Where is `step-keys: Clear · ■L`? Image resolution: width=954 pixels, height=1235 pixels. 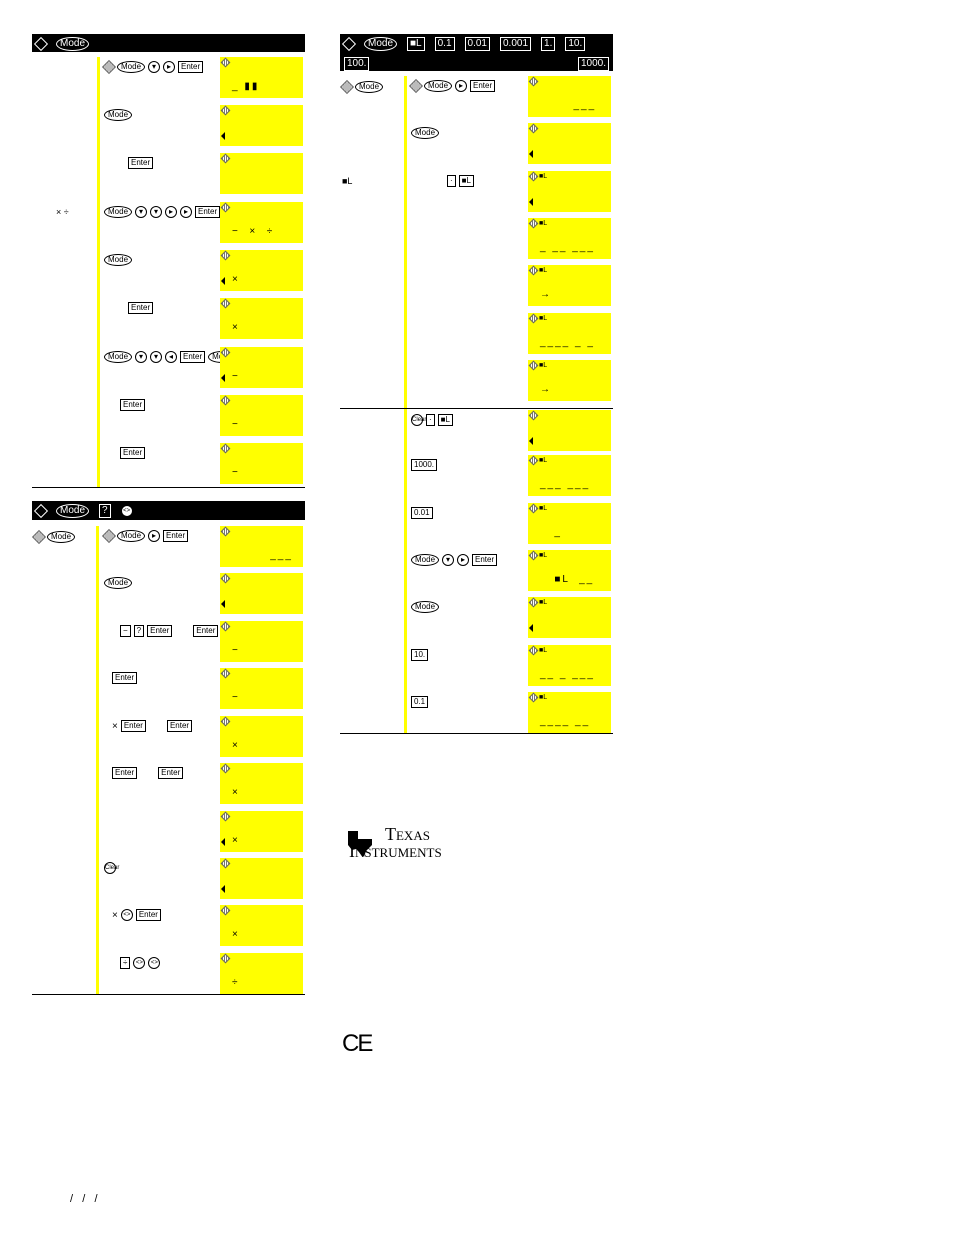 step-keys: Clear · ■L is located at coordinates (432, 420).